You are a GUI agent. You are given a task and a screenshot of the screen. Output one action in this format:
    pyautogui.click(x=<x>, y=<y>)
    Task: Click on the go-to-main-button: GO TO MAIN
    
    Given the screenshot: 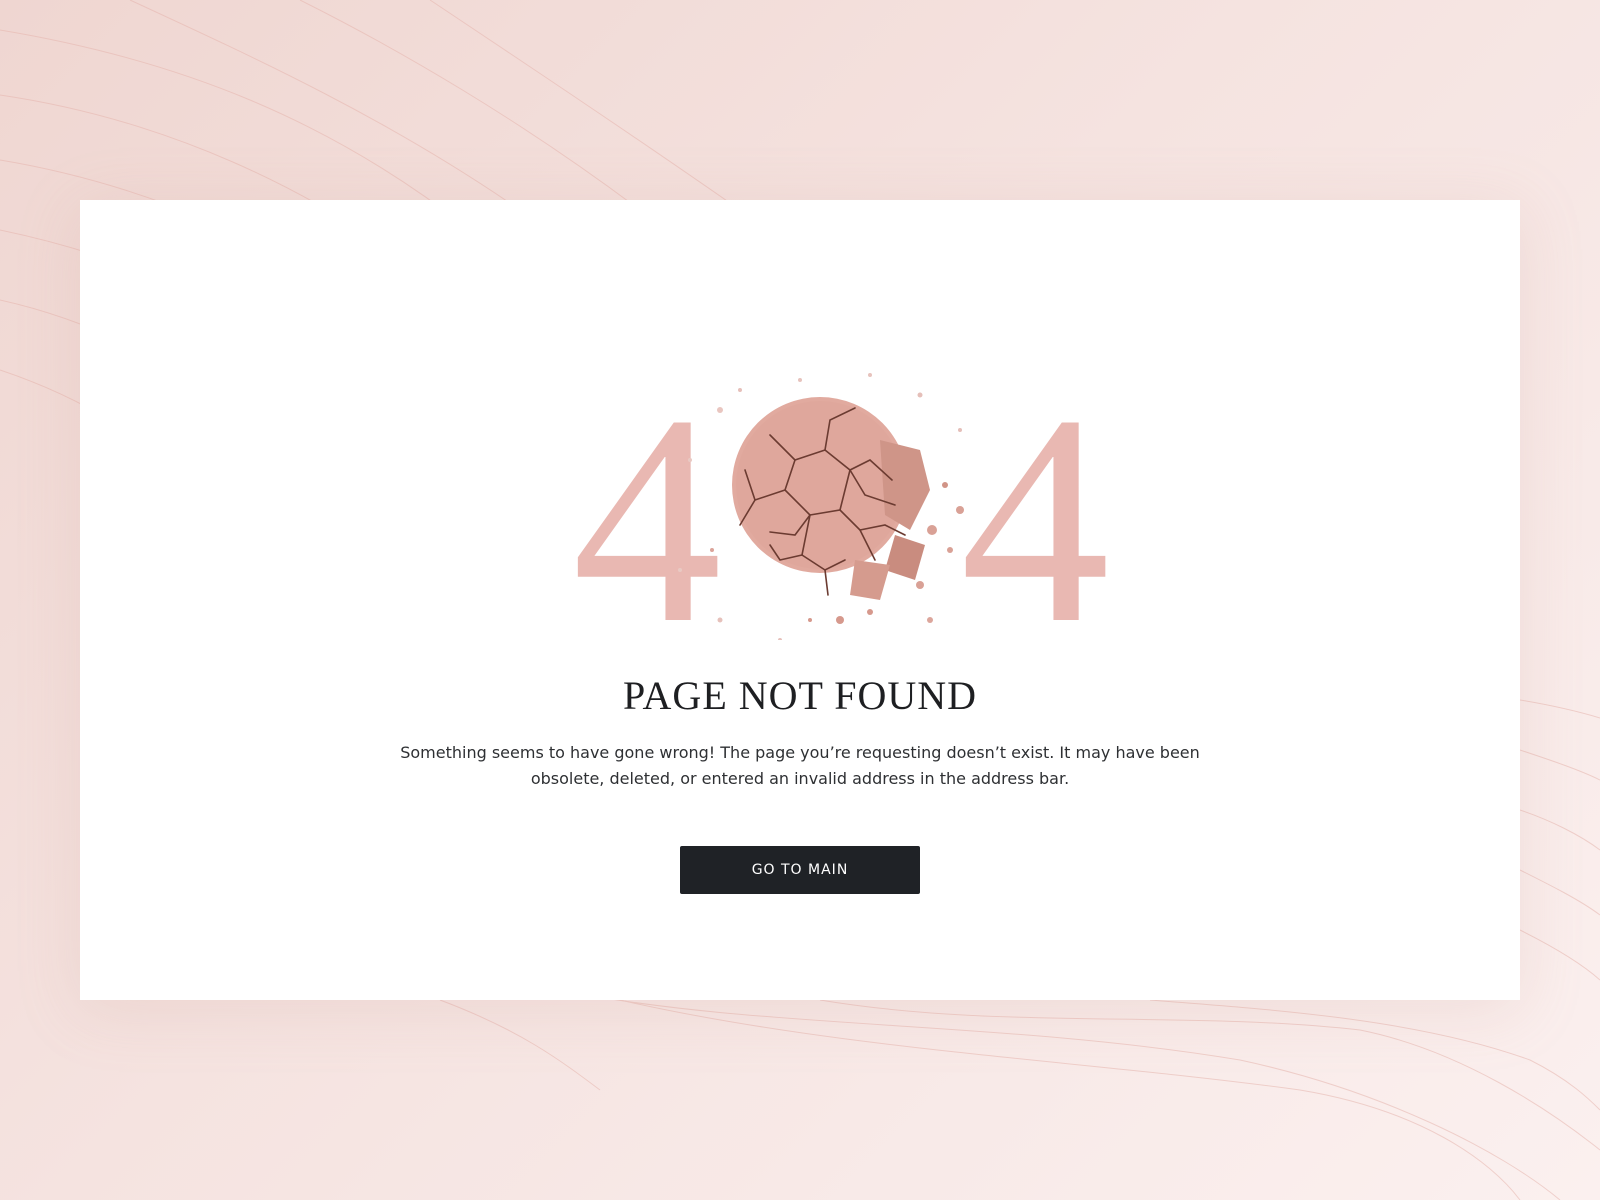 What is the action you would take?
    pyautogui.click(x=800, y=870)
    